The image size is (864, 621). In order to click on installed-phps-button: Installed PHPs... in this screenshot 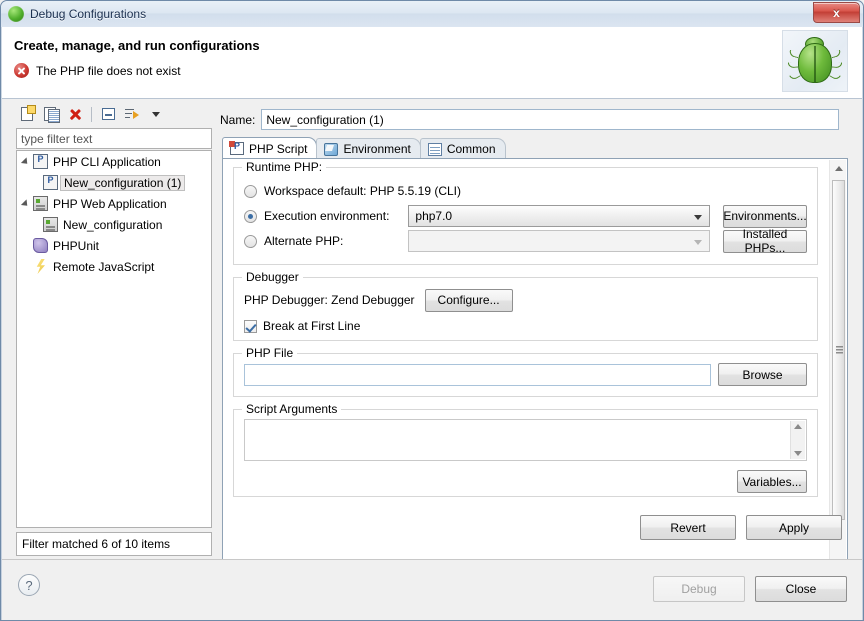, I will do `click(765, 241)`.